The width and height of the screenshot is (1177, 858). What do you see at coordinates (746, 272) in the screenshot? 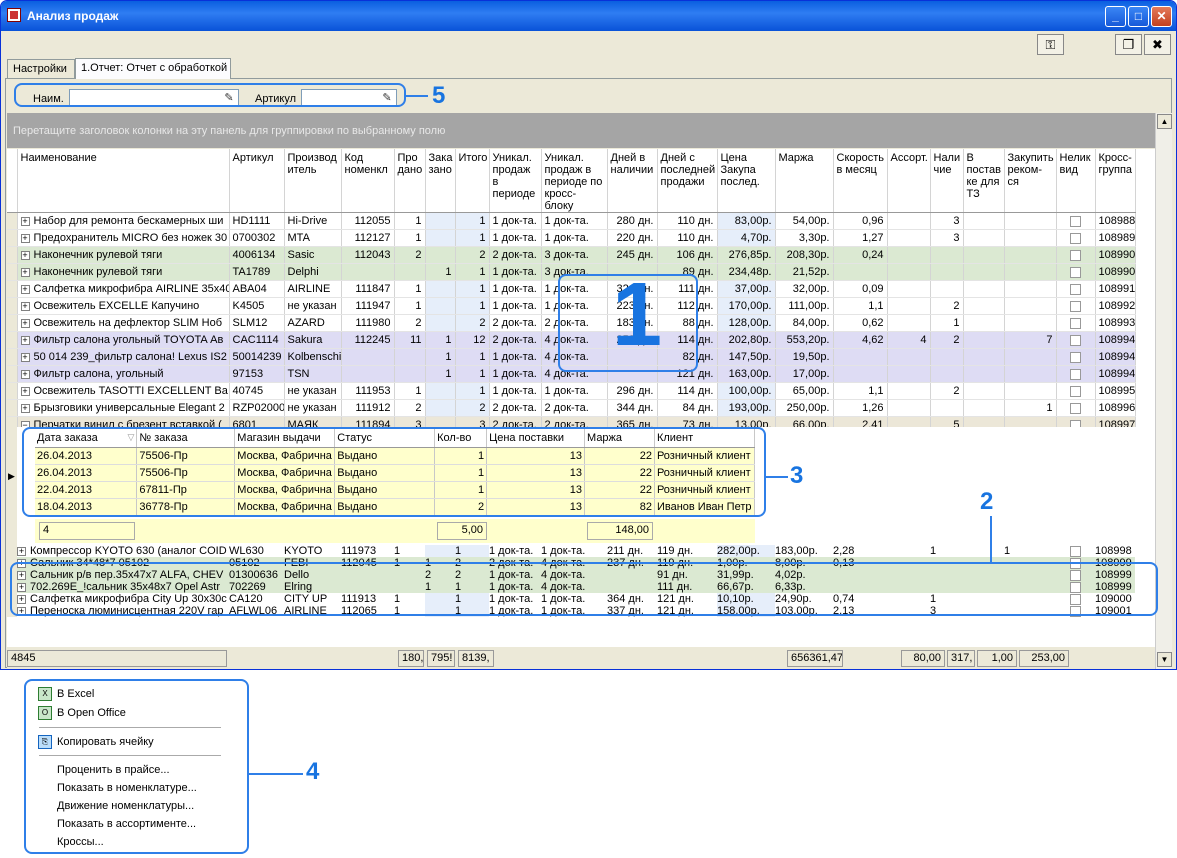
I see `table-cell: 234,48р.` at bounding box center [746, 272].